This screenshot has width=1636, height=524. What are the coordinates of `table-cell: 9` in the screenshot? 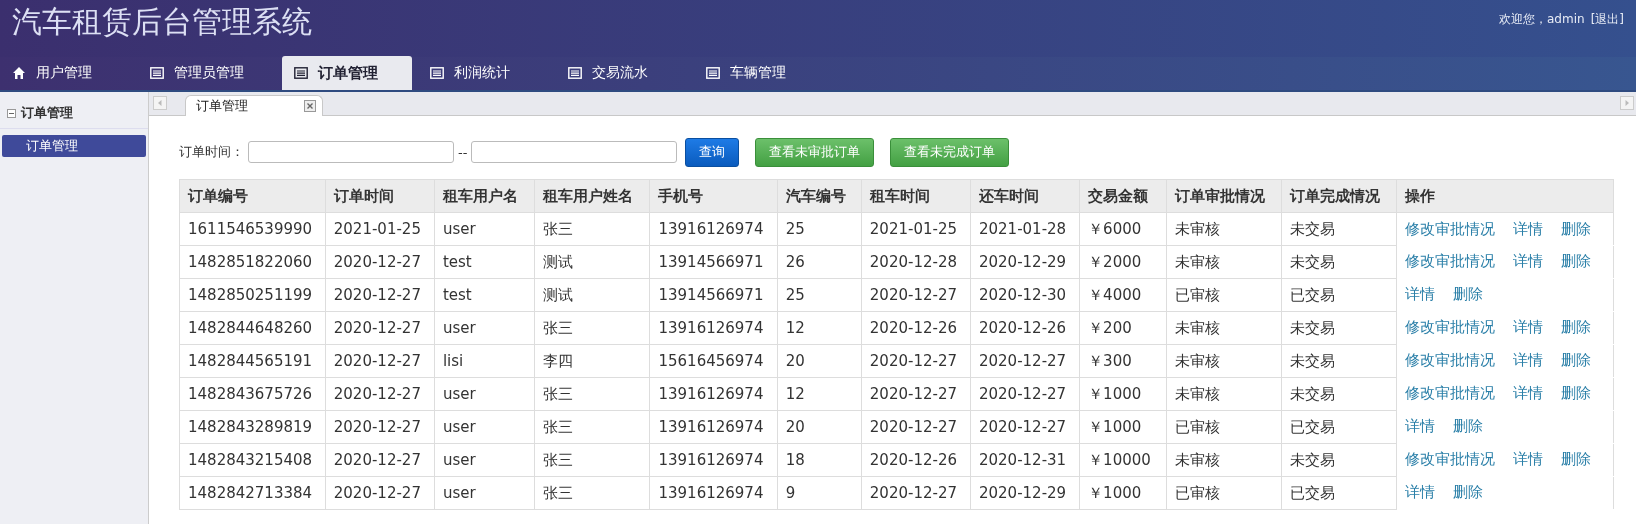 It's located at (819, 493).